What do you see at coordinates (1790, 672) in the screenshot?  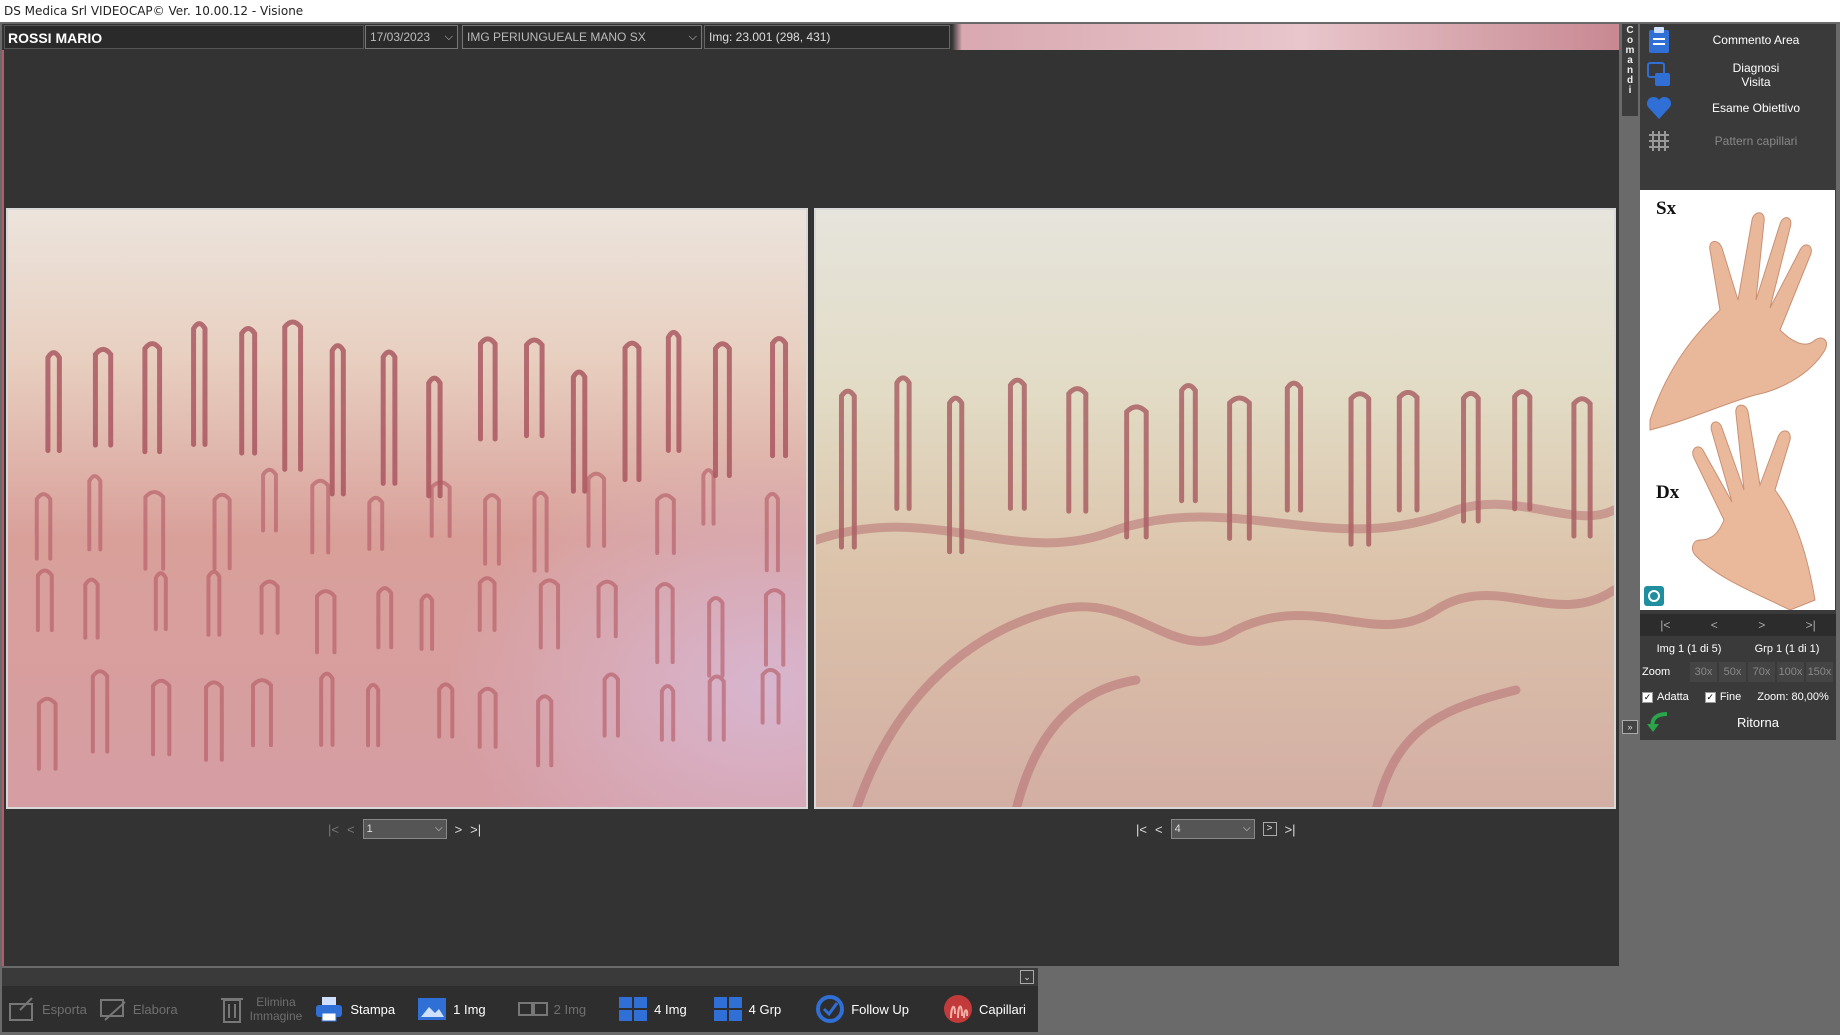 I see `zoom-100x-button: 100x` at bounding box center [1790, 672].